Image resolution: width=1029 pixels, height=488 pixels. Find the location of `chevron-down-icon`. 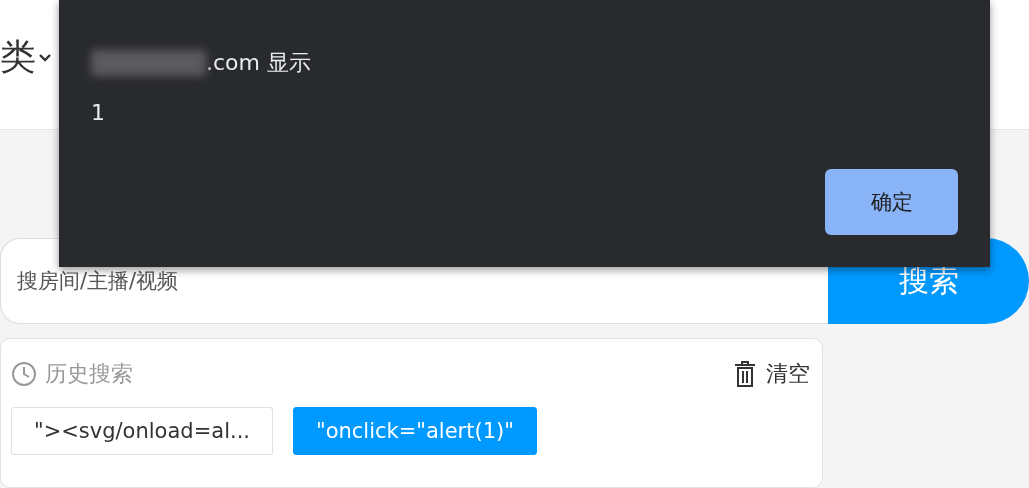

chevron-down-icon is located at coordinates (45, 57).